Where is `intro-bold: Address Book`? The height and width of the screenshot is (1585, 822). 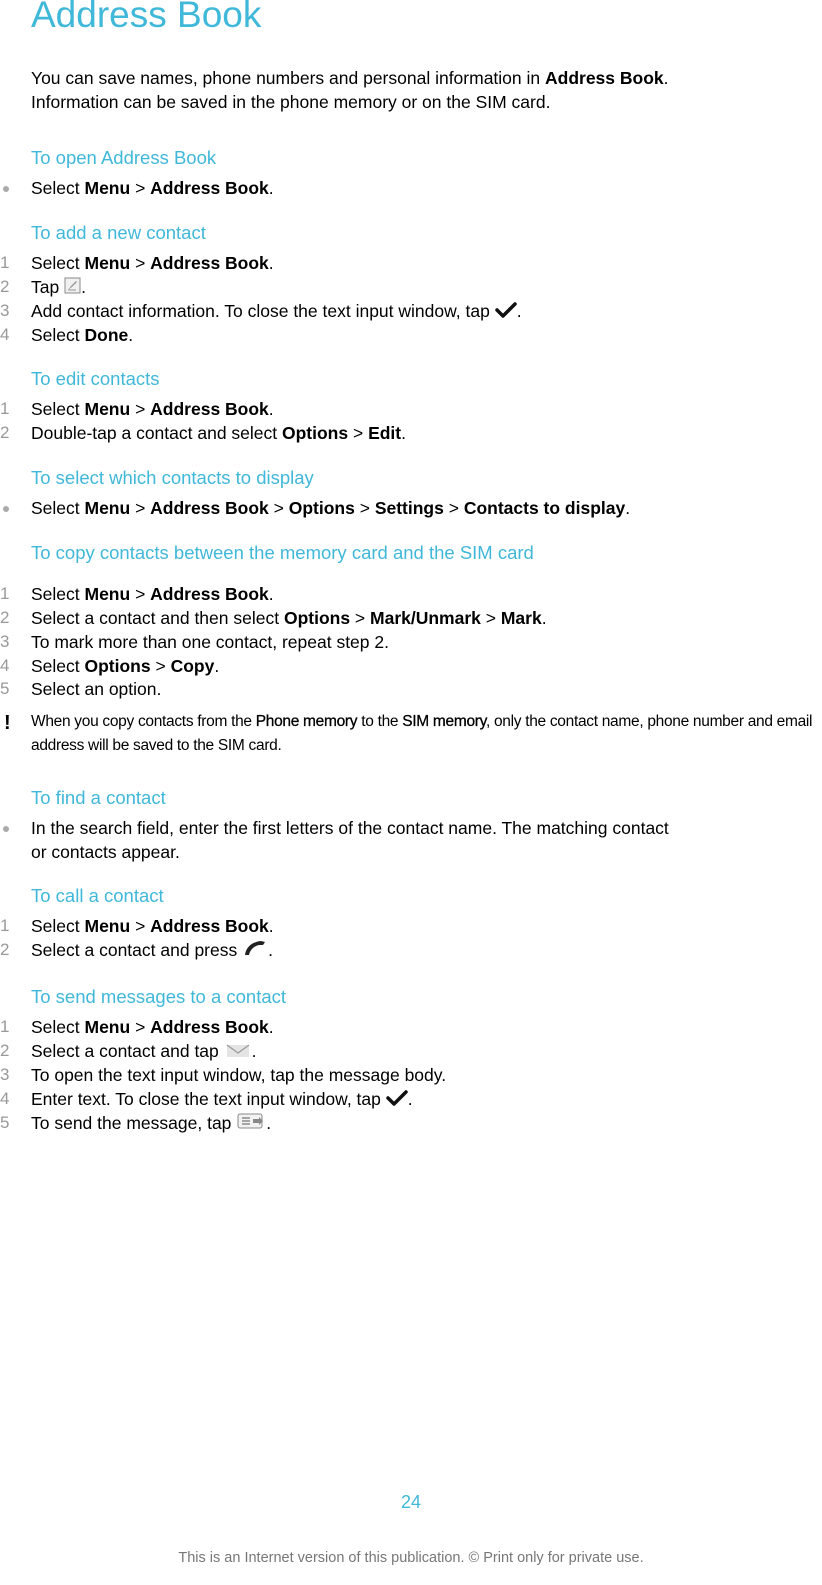 intro-bold: Address Book is located at coordinates (604, 78).